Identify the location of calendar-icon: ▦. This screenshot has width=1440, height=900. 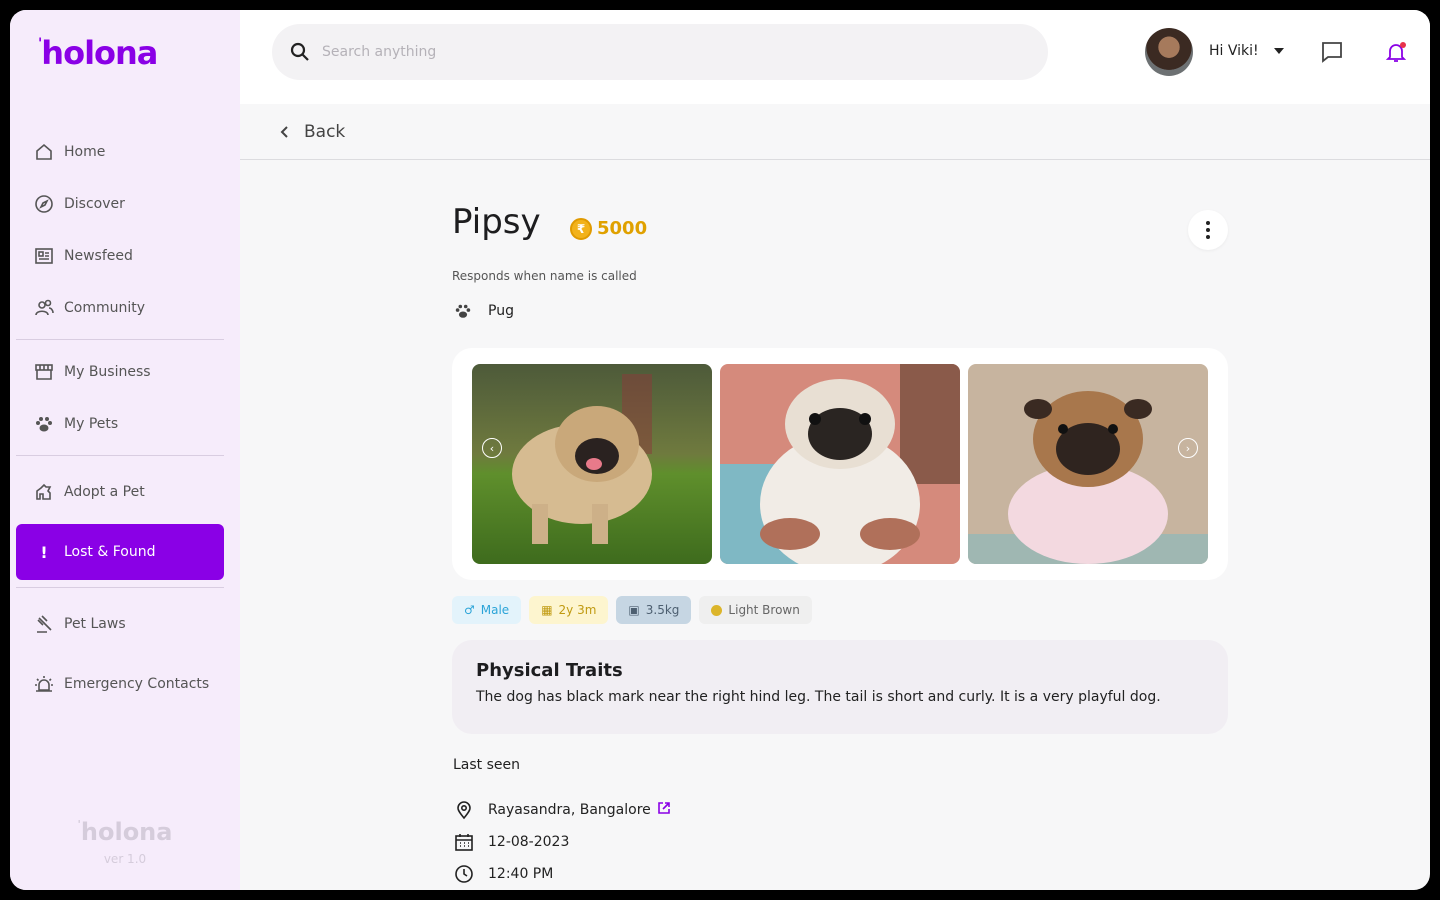
(547, 610).